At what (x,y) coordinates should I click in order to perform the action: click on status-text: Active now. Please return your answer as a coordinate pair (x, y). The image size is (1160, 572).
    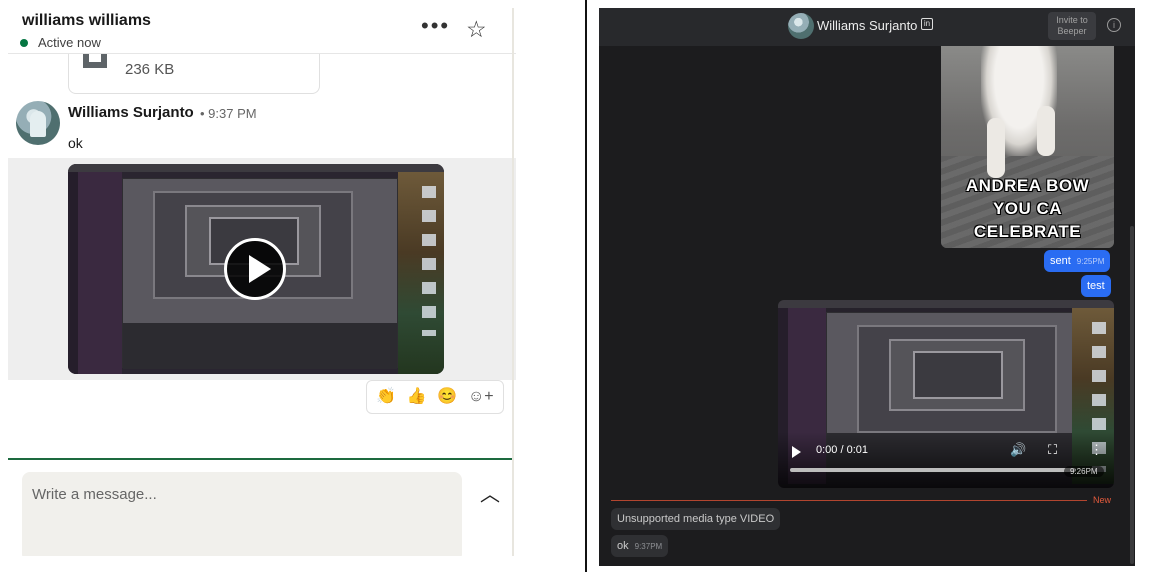
    Looking at the image, I should click on (69, 42).